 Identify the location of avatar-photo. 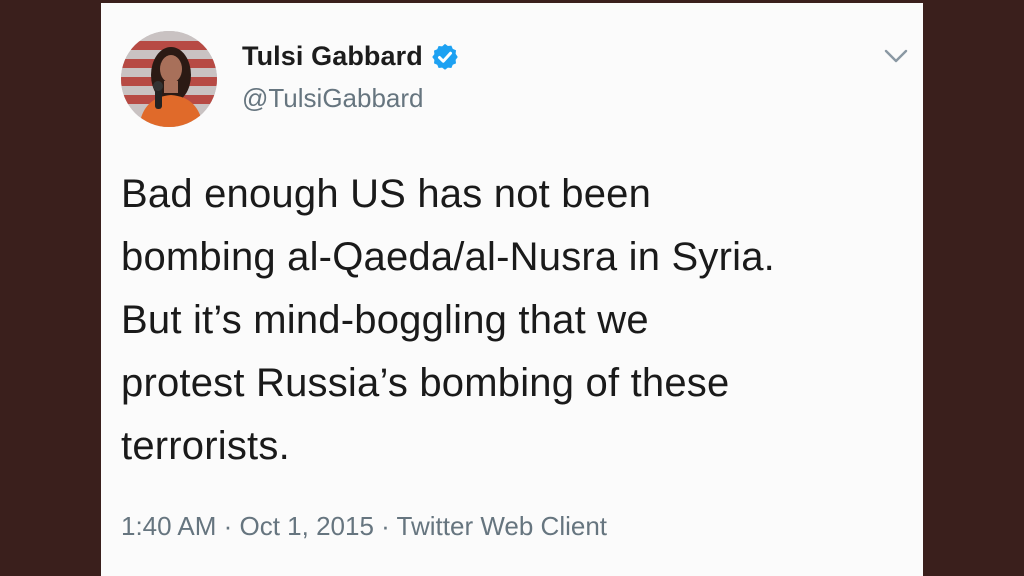
(169, 79).